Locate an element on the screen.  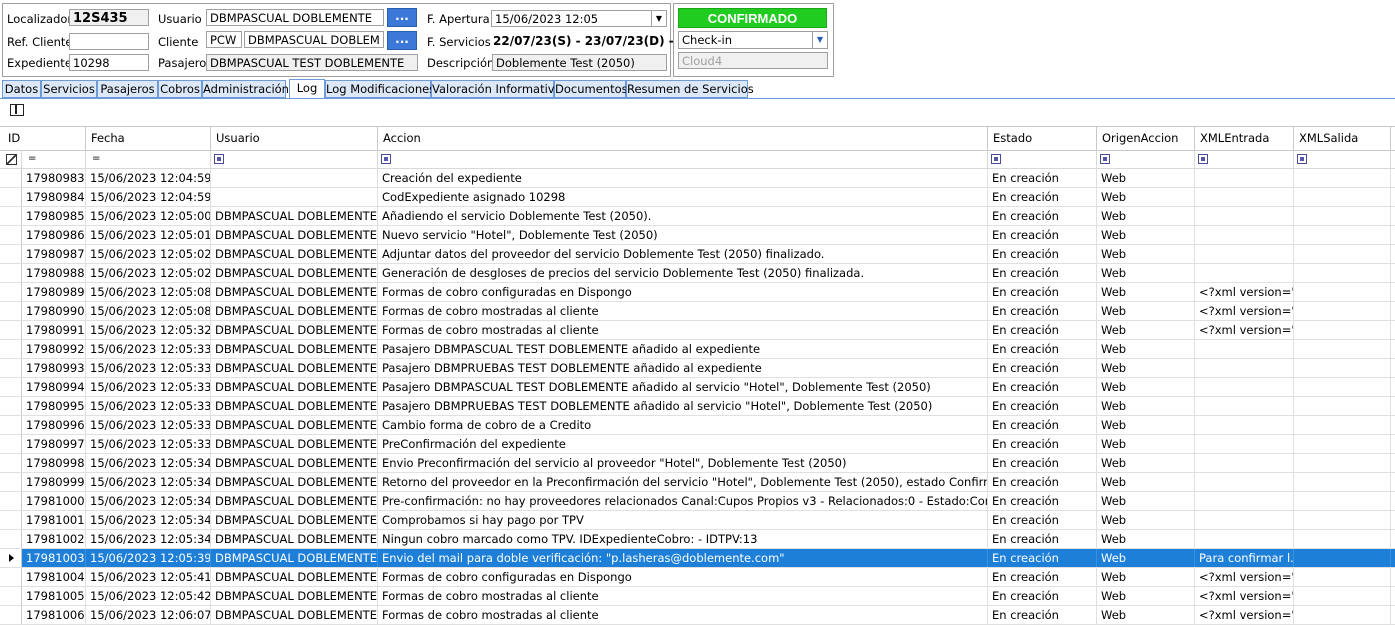
cell-fecha: 15/06/2023 12:05:01 is located at coordinates (148, 235).